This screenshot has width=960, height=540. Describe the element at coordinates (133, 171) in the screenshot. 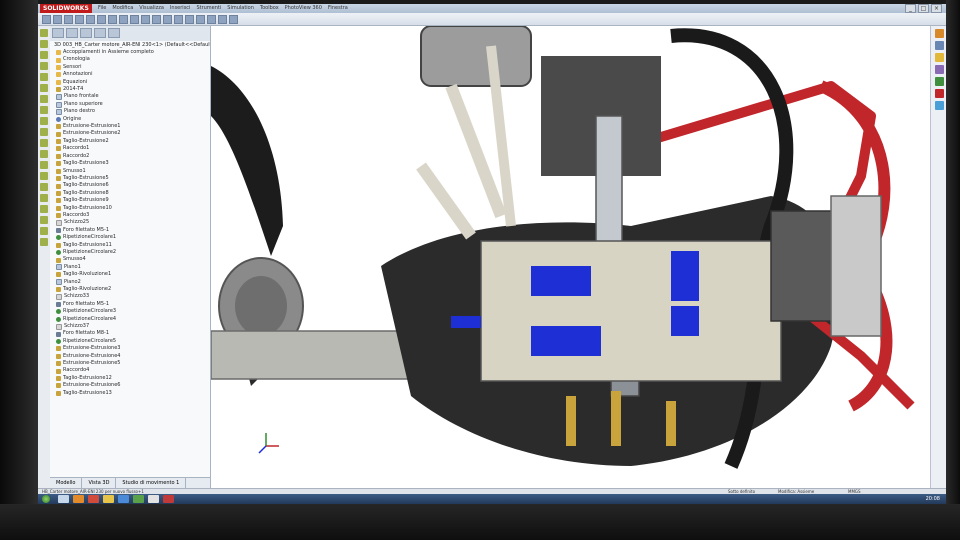

I see `tree-item: Smusso1` at that location.